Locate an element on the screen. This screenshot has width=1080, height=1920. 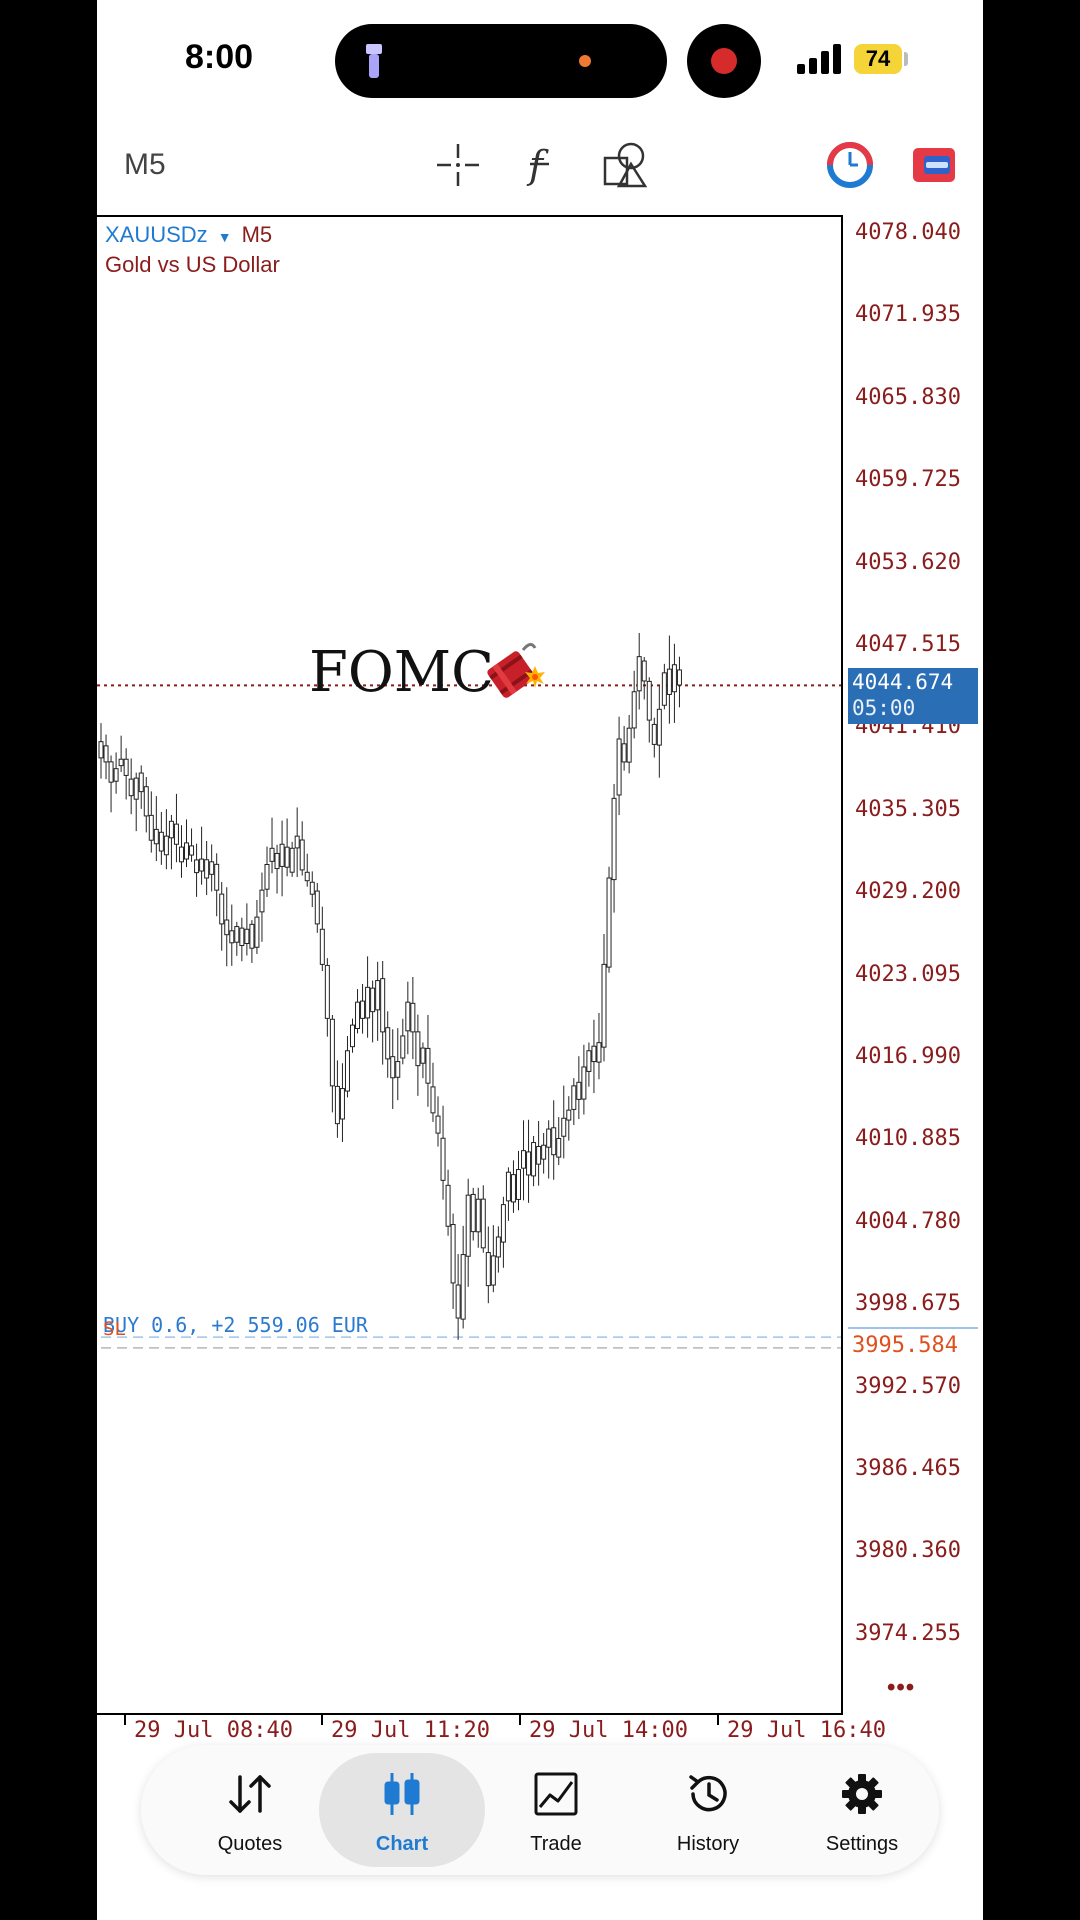
crosshair-icon is located at coordinates (458, 165).